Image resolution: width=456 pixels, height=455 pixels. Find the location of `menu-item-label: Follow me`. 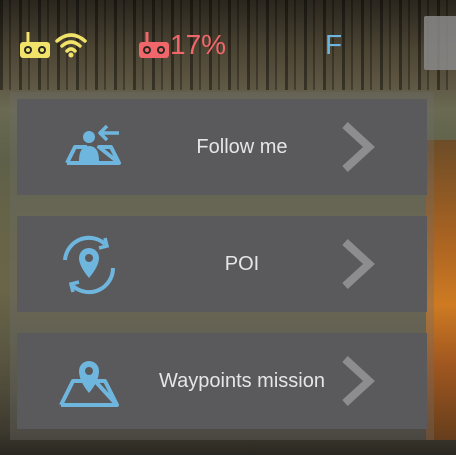

menu-item-label: Follow me is located at coordinates (242, 147).